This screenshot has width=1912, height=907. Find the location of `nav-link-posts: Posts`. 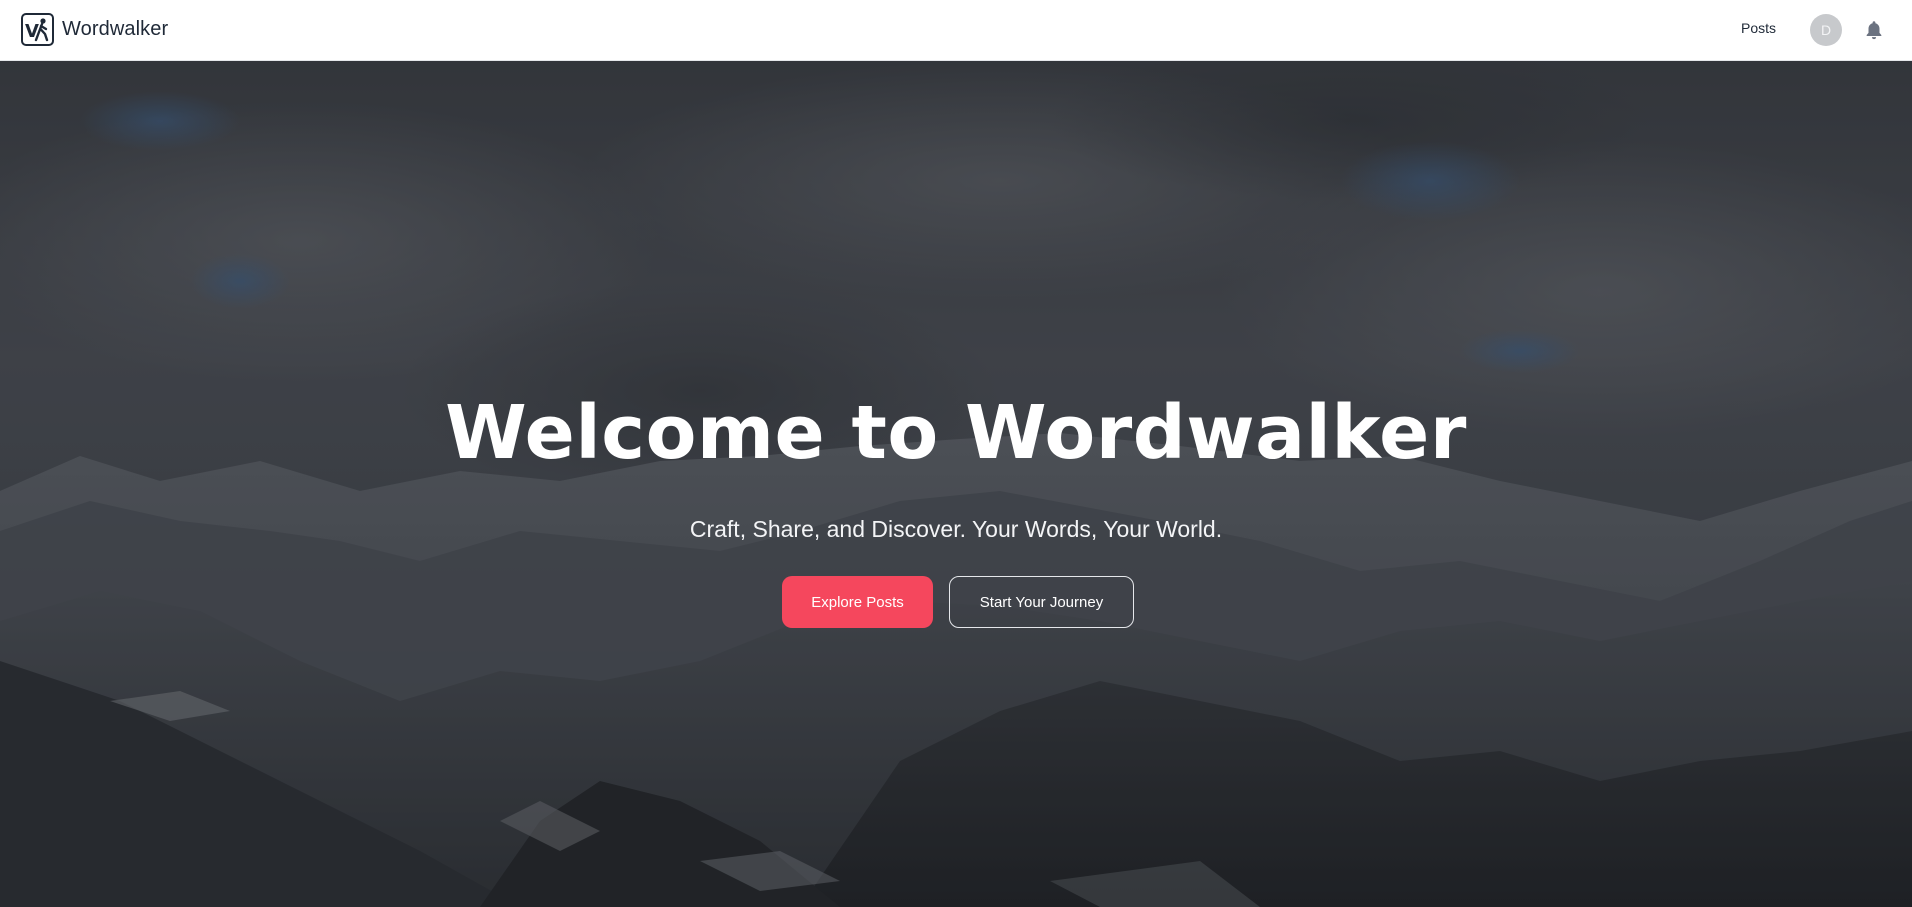

nav-link-posts: Posts is located at coordinates (1758, 28).